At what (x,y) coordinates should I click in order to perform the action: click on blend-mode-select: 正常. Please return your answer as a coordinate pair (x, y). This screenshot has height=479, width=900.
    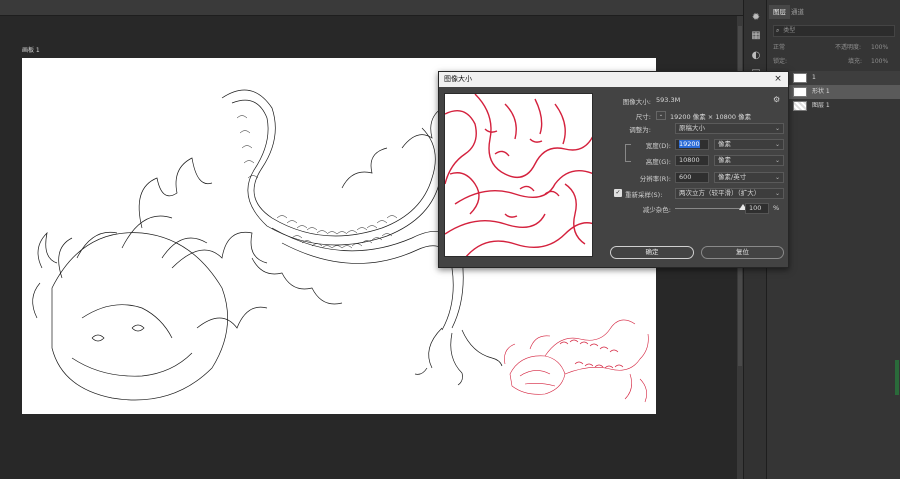
    Looking at the image, I should click on (779, 47).